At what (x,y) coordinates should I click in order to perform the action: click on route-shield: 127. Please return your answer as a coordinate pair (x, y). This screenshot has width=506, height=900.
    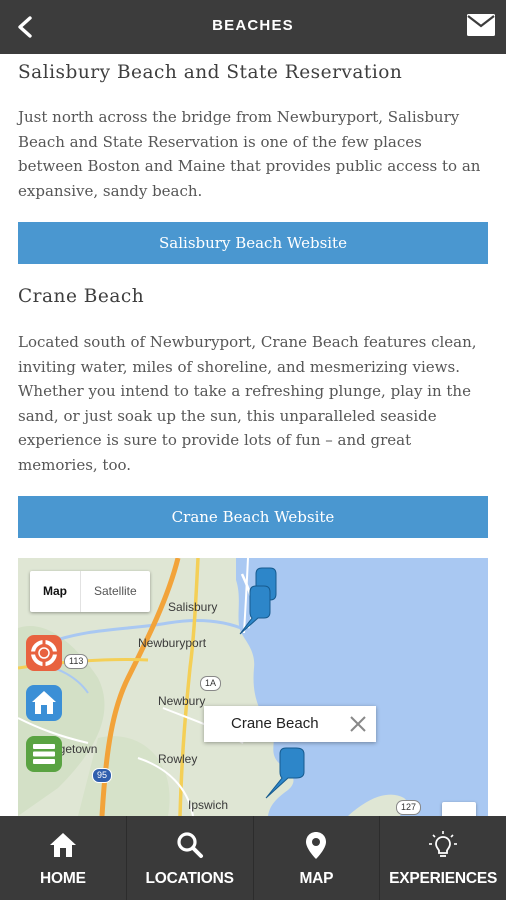
    Looking at the image, I should click on (409, 807).